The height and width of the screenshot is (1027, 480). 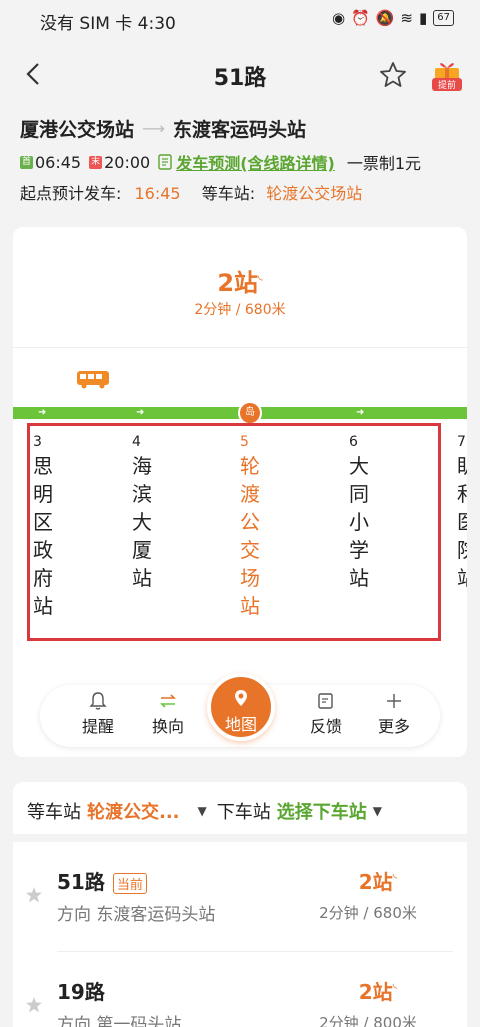 I want to click on status-text: 没有 SIM 卡 4:30, so click(x=108, y=24).